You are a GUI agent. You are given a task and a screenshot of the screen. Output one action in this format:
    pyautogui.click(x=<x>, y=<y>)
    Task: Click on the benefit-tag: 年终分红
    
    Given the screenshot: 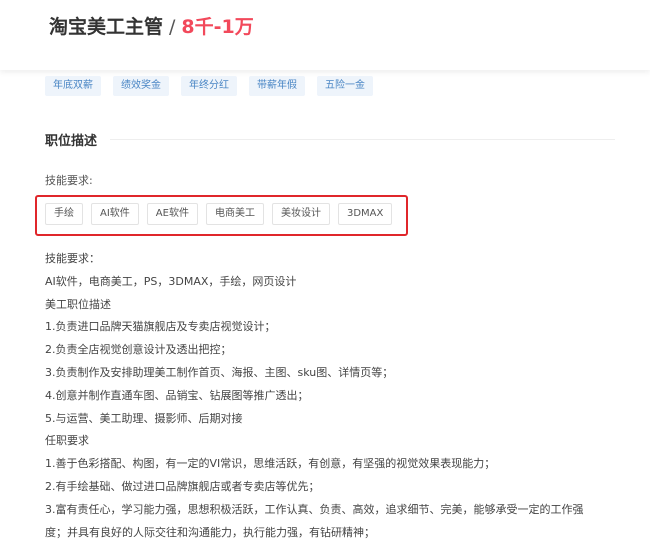 What is the action you would take?
    pyautogui.click(x=209, y=86)
    